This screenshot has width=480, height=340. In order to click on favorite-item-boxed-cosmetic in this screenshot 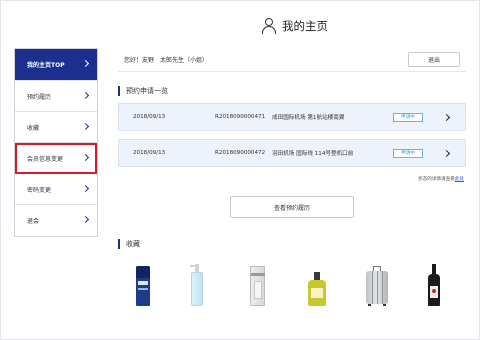, I will do `click(257, 286)`.